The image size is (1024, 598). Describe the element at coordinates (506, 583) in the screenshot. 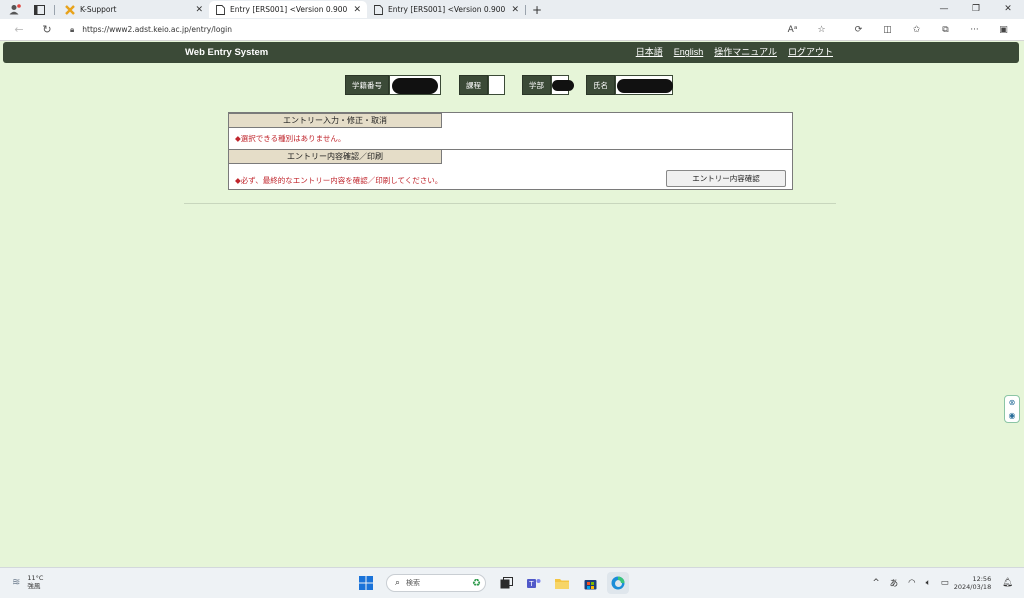

I see `task-view-icon` at that location.